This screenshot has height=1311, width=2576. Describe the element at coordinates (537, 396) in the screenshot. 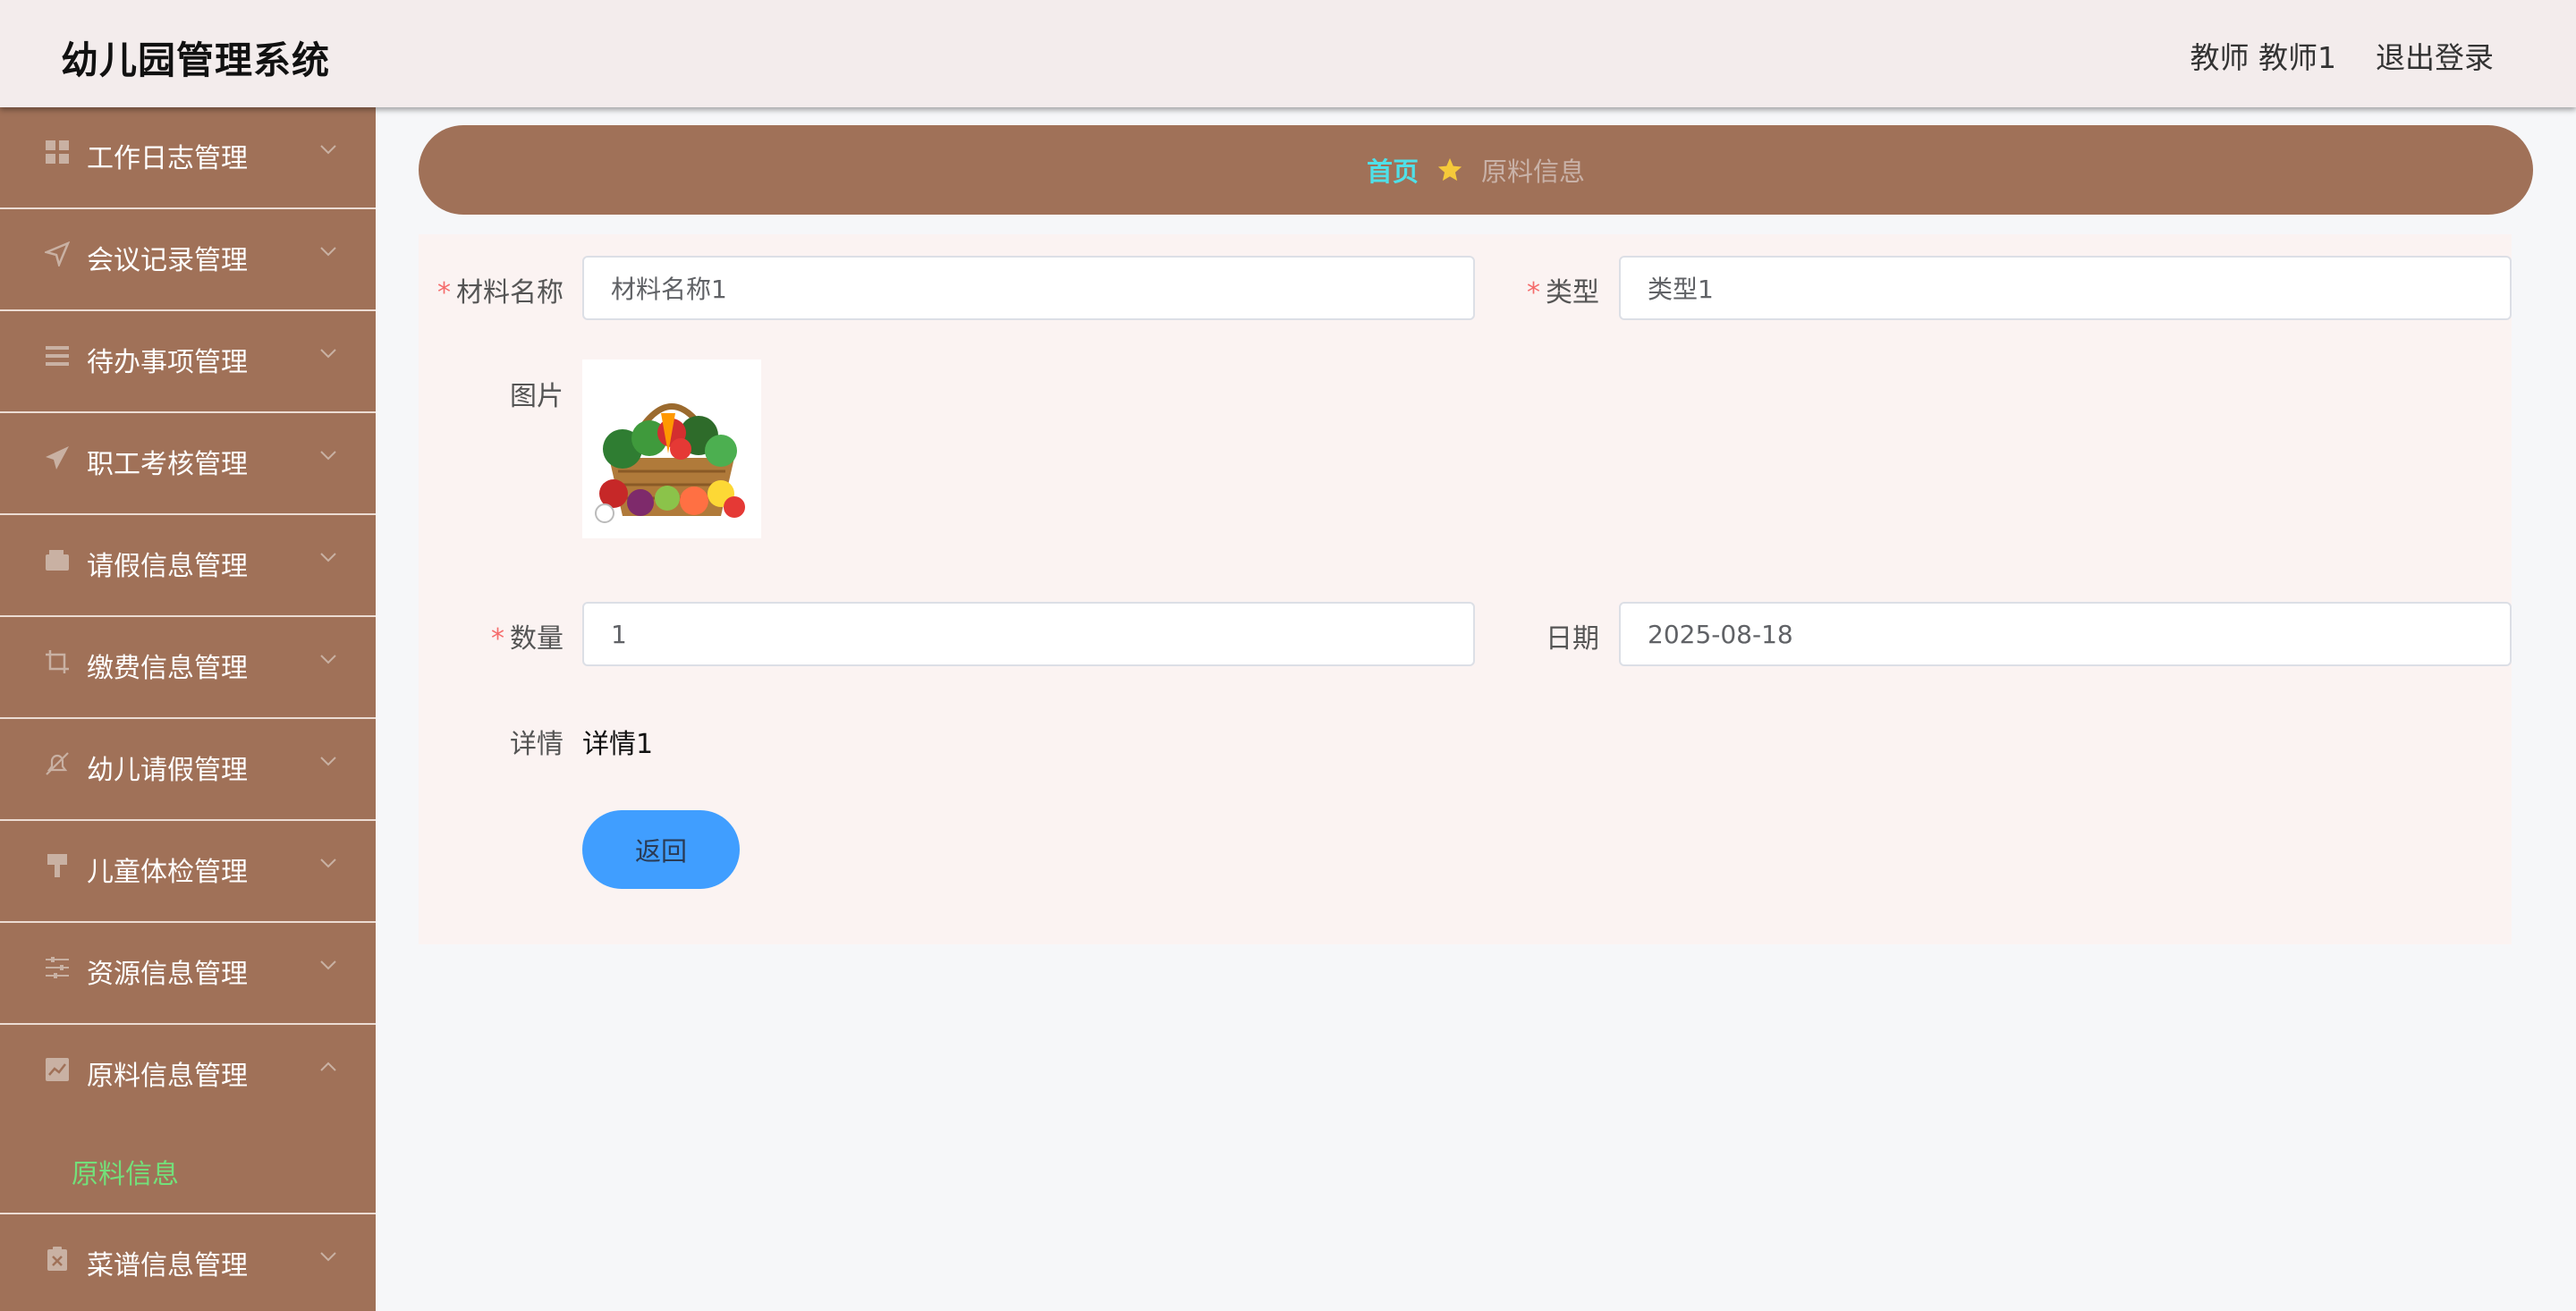

I see `image-label: 图片` at that location.